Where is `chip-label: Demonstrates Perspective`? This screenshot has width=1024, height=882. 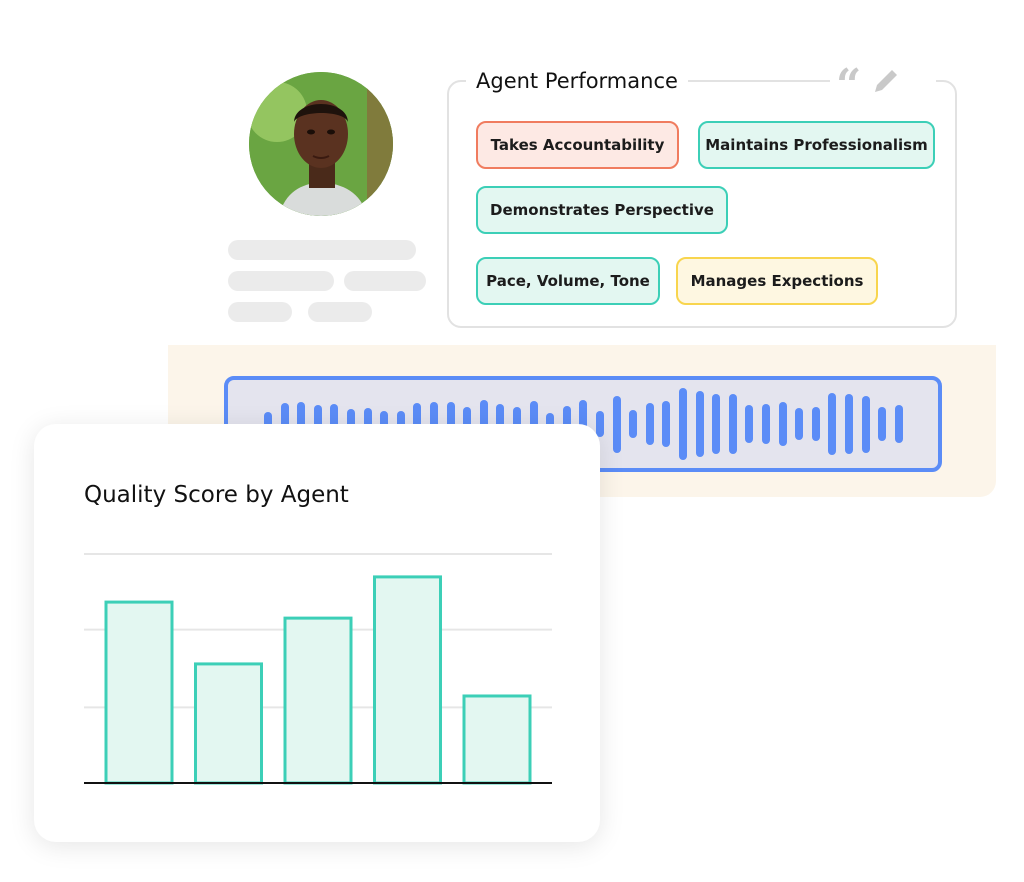
chip-label: Demonstrates Perspective is located at coordinates (602, 210).